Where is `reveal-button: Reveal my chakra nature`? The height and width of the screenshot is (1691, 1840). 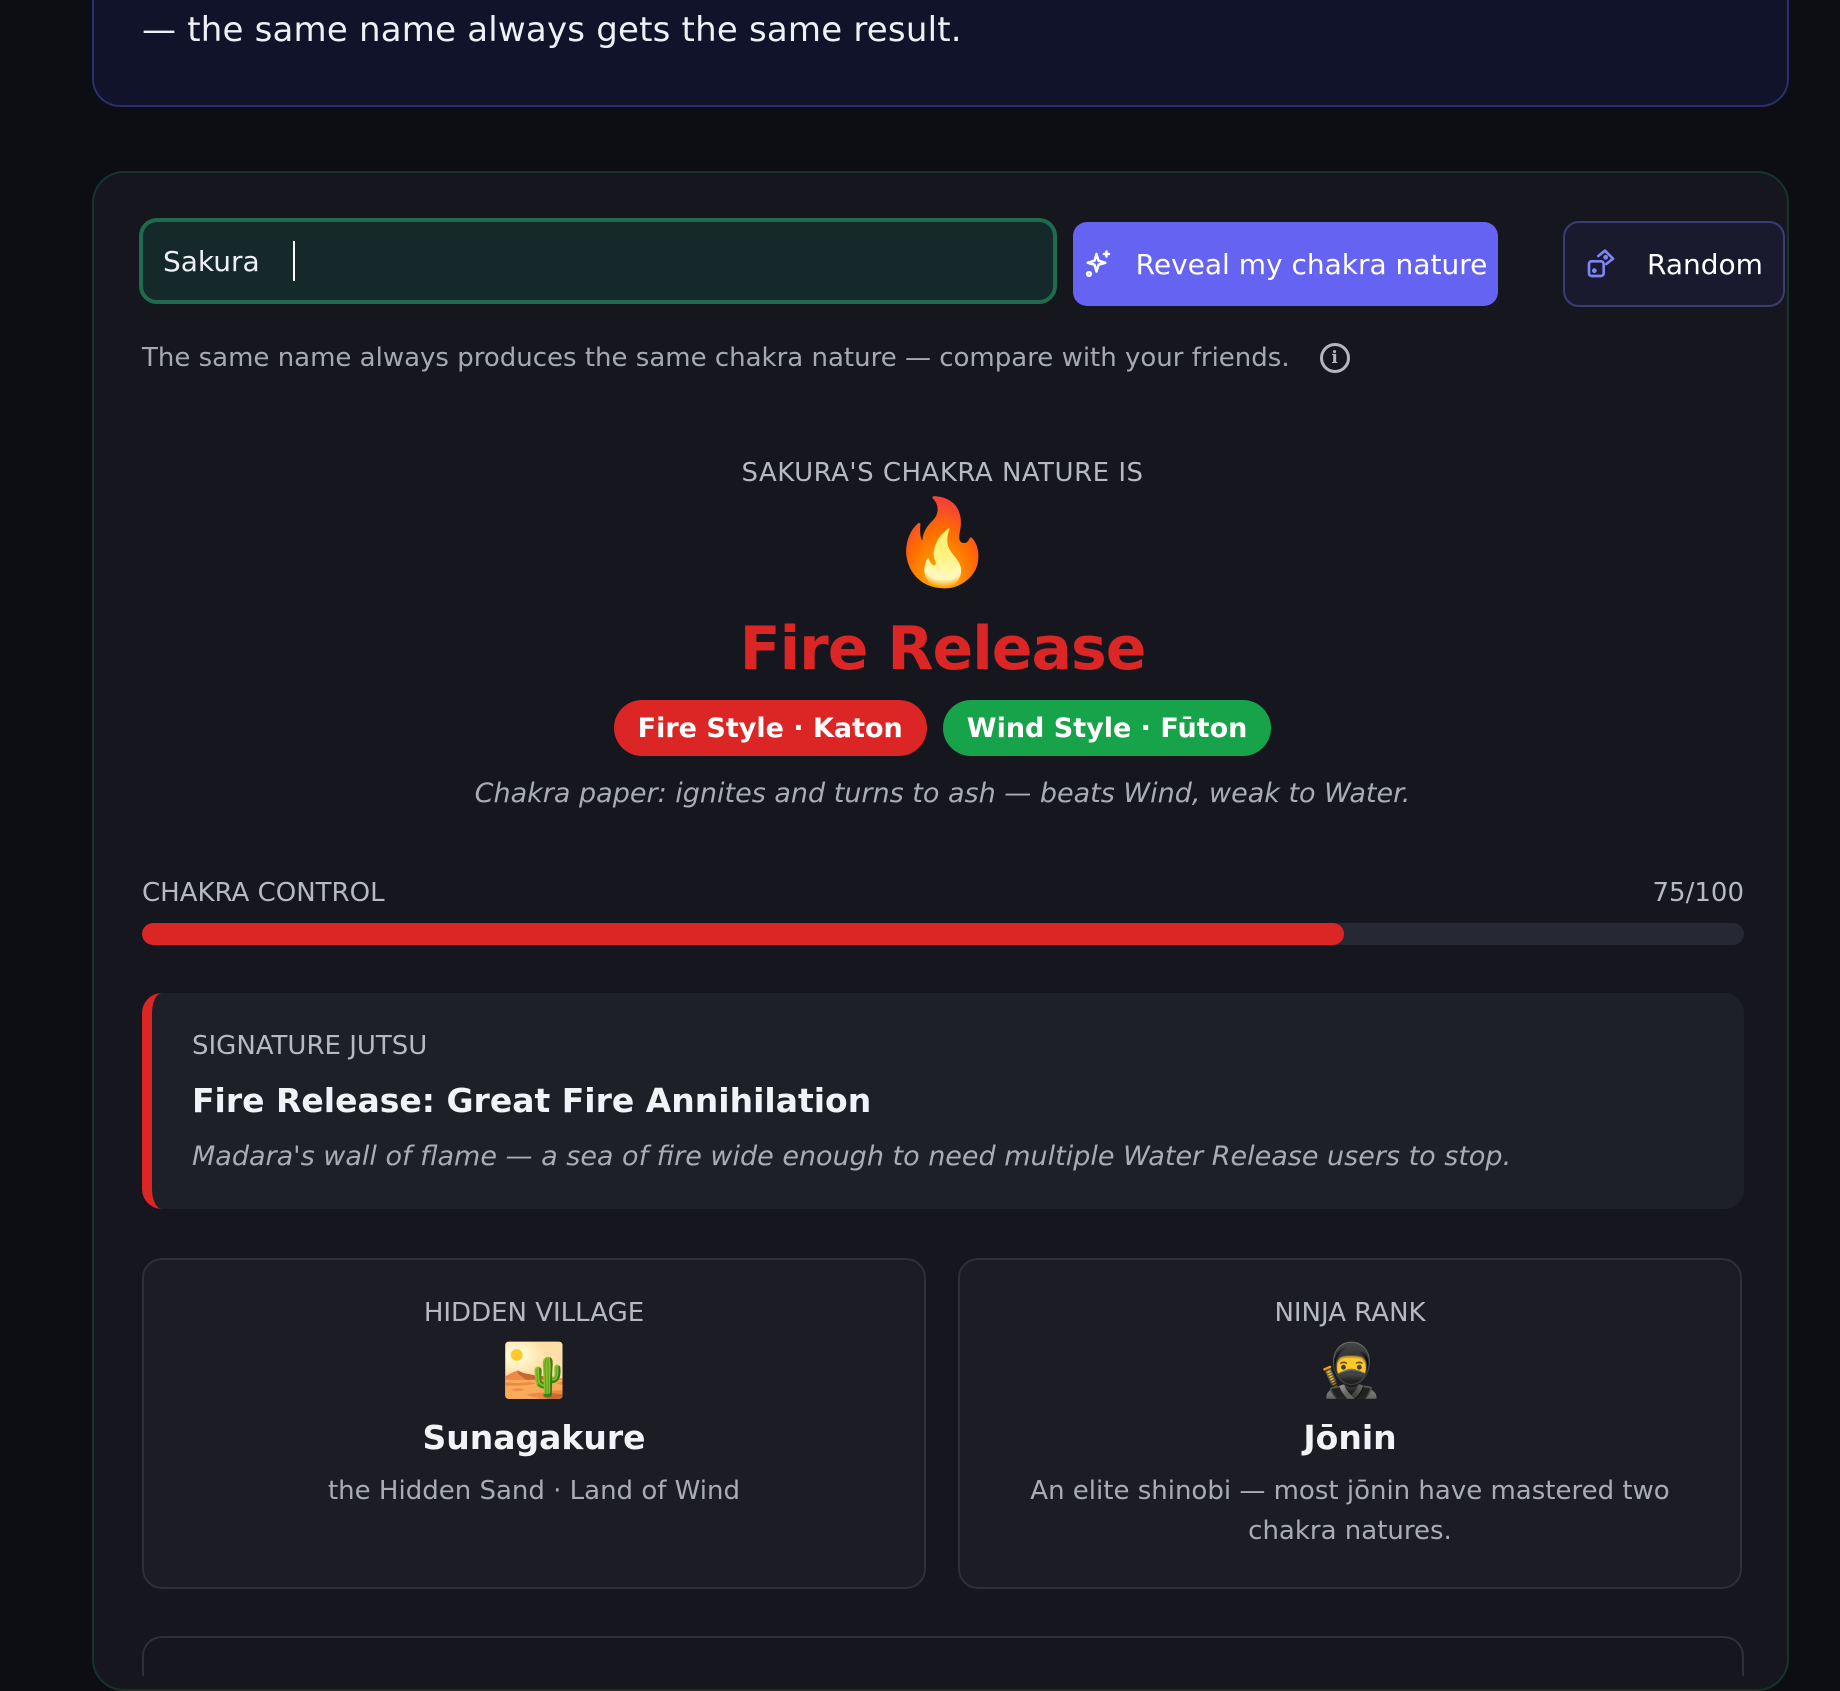
reveal-button: Reveal my chakra nature is located at coordinates (1285, 264).